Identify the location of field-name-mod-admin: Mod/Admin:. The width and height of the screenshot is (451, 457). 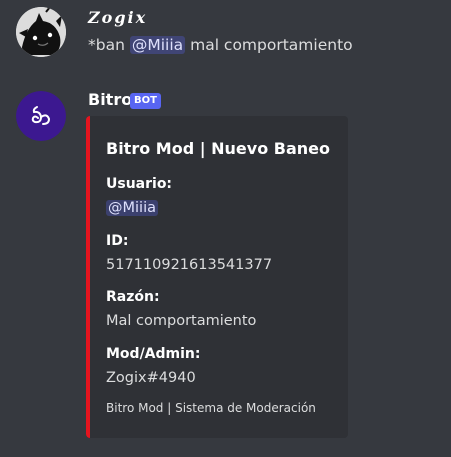
(153, 354).